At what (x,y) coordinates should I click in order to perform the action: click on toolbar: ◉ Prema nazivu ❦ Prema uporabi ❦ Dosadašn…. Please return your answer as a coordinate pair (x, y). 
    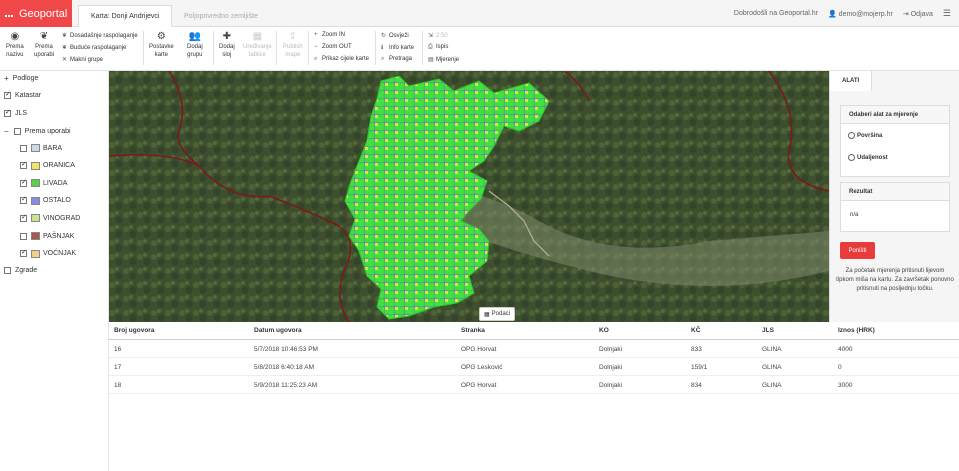
    Looking at the image, I should click on (479, 49).